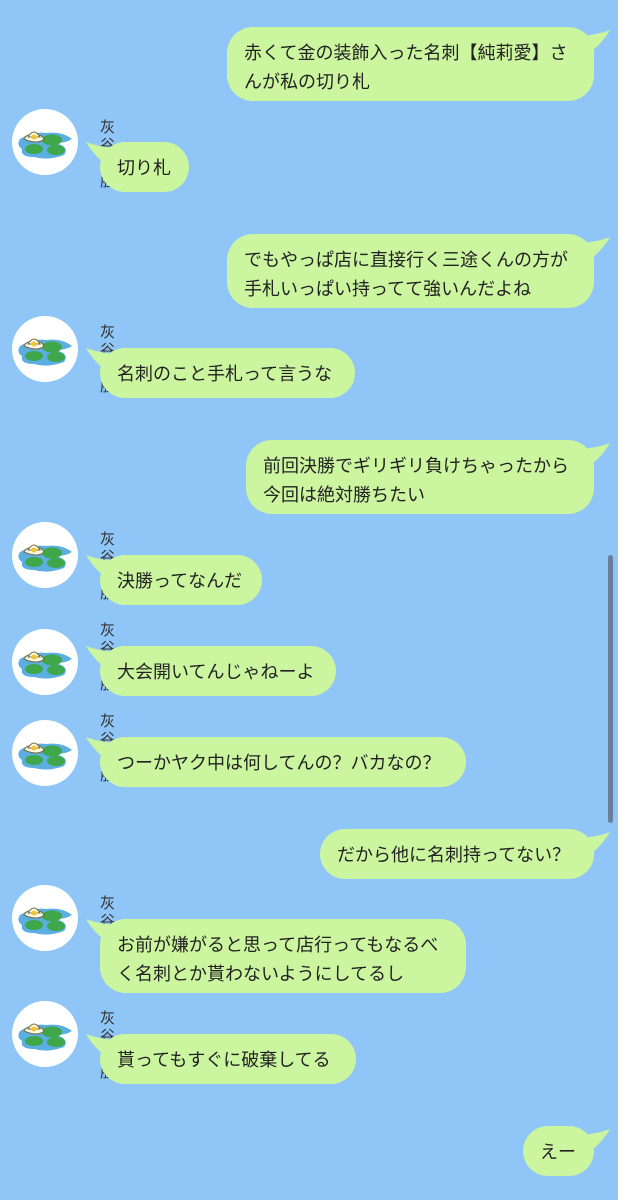  Describe the element at coordinates (261, 974) in the screenshot. I see `message-line: く名刺とか貰わないようにしてるし` at that location.